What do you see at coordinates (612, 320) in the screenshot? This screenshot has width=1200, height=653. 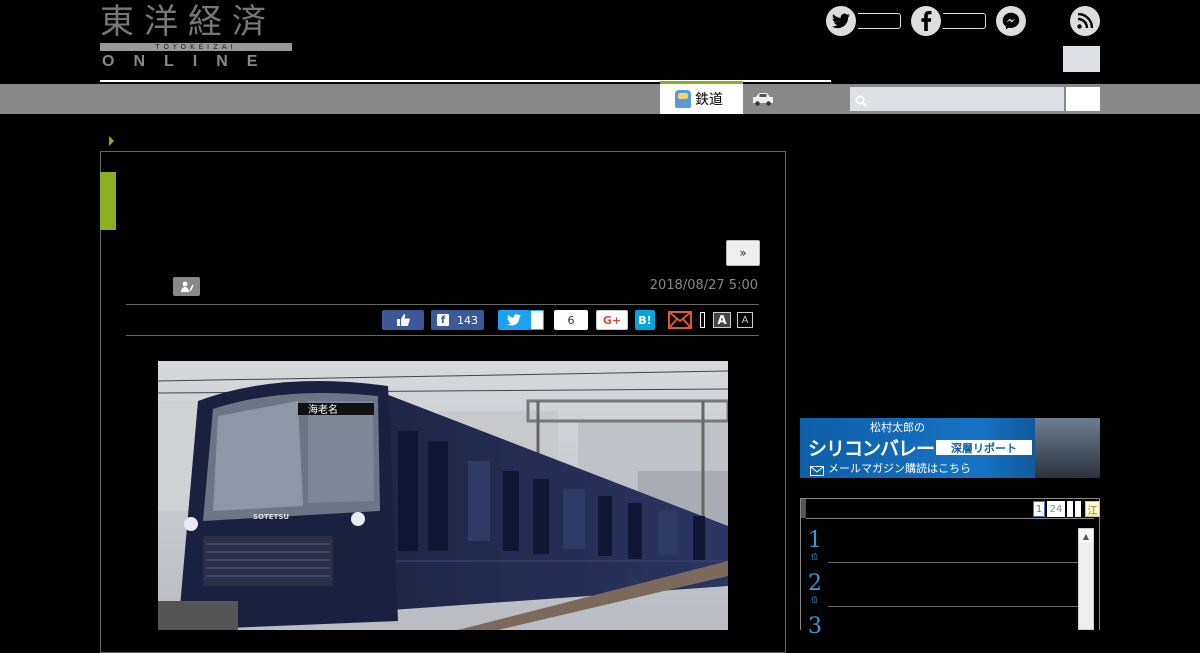 I see `google-plus-button: G+` at bounding box center [612, 320].